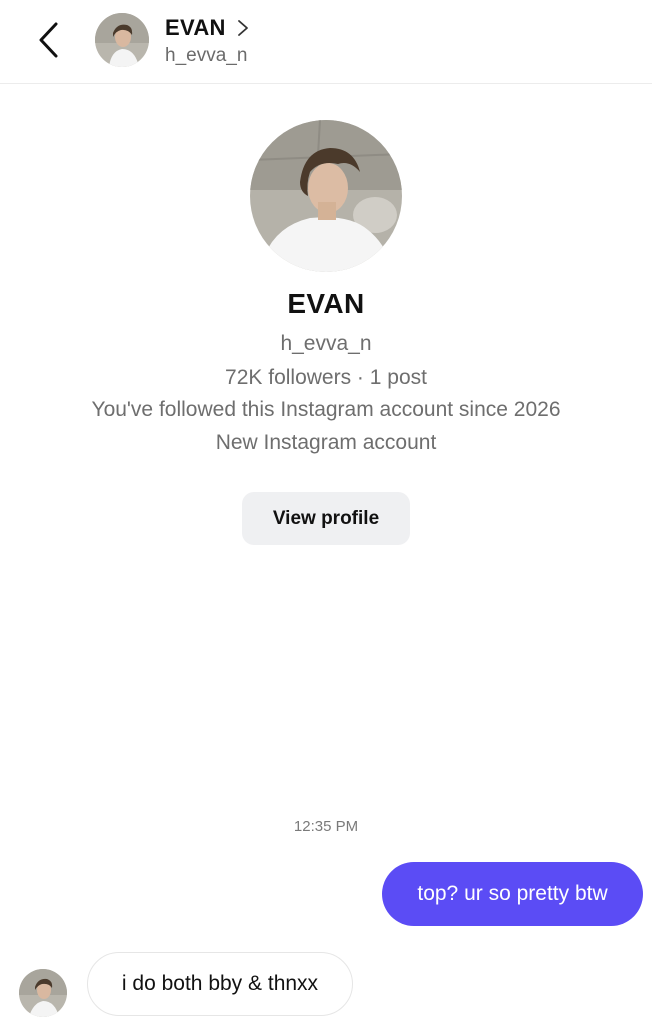  I want to click on chevron-right-icon, so click(242, 28).